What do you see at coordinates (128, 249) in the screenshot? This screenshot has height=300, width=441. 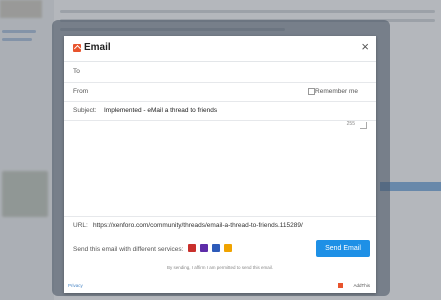 I see `services-label: Send this email with different services:` at bounding box center [128, 249].